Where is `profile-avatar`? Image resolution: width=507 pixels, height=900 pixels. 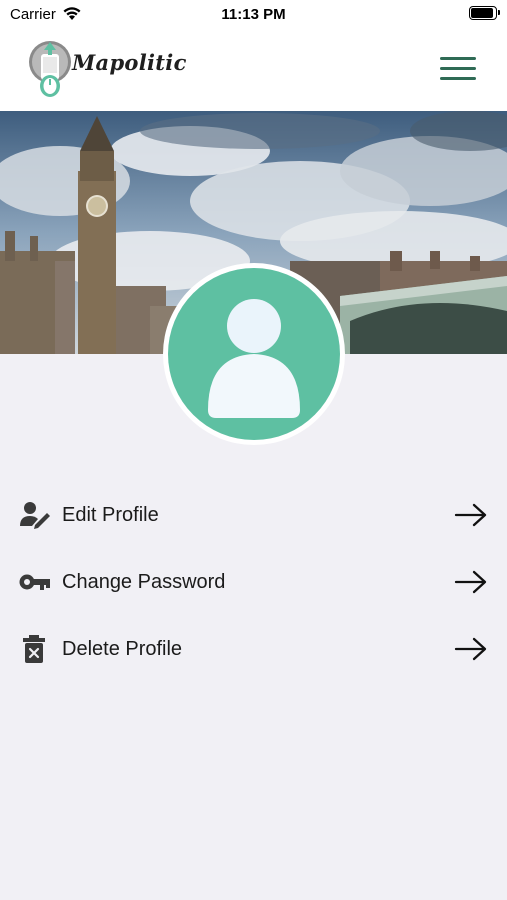 profile-avatar is located at coordinates (254, 354).